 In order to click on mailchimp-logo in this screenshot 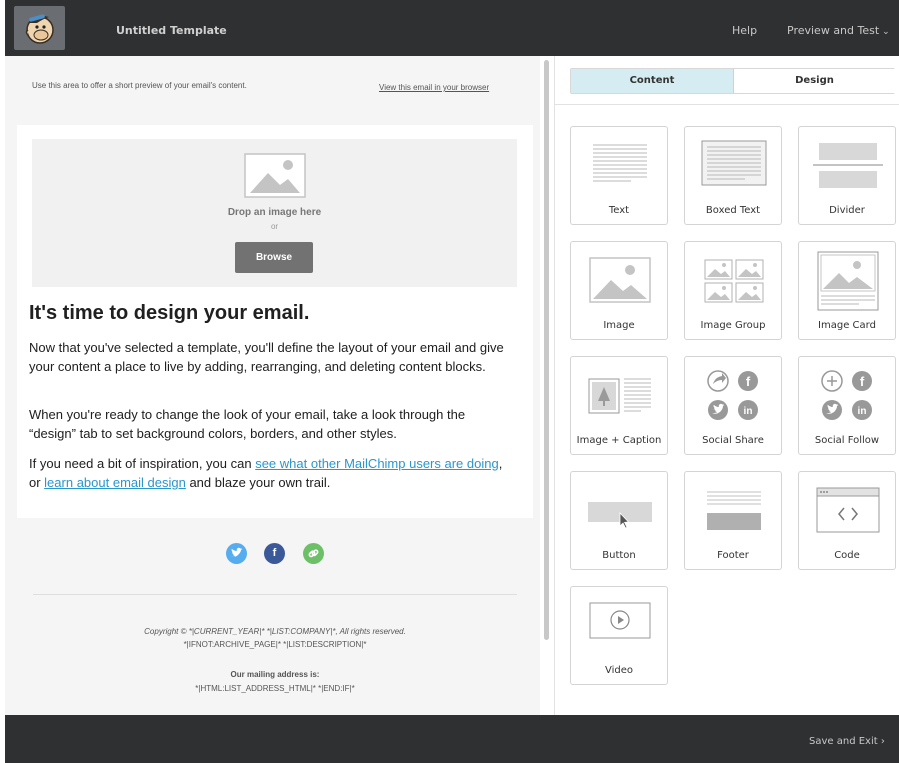, I will do `click(39, 28)`.